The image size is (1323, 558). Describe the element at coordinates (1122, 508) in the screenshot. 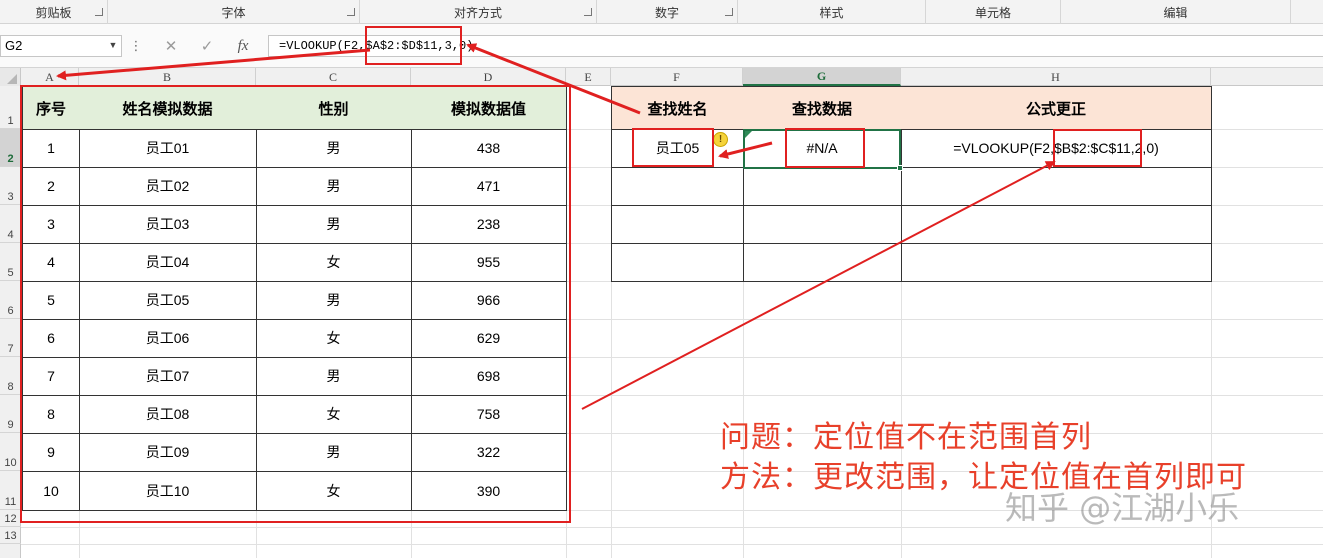

I see `watermark: 知乎 @江湖小乐` at that location.